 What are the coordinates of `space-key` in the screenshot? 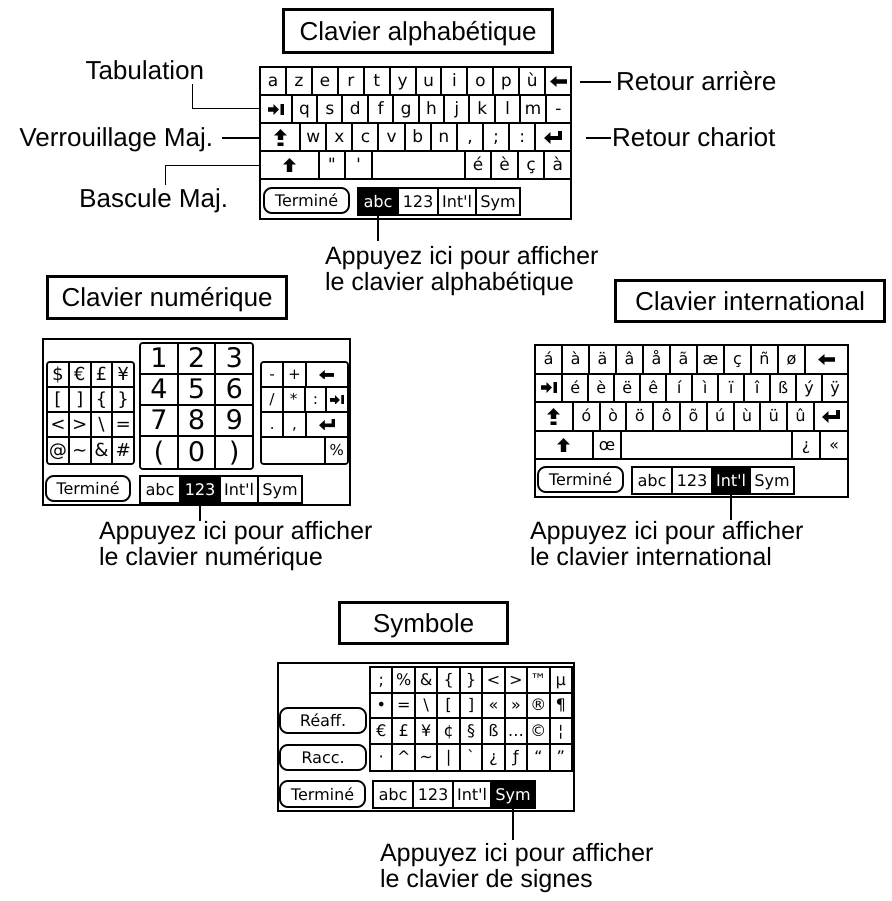 It's located at (419, 165).